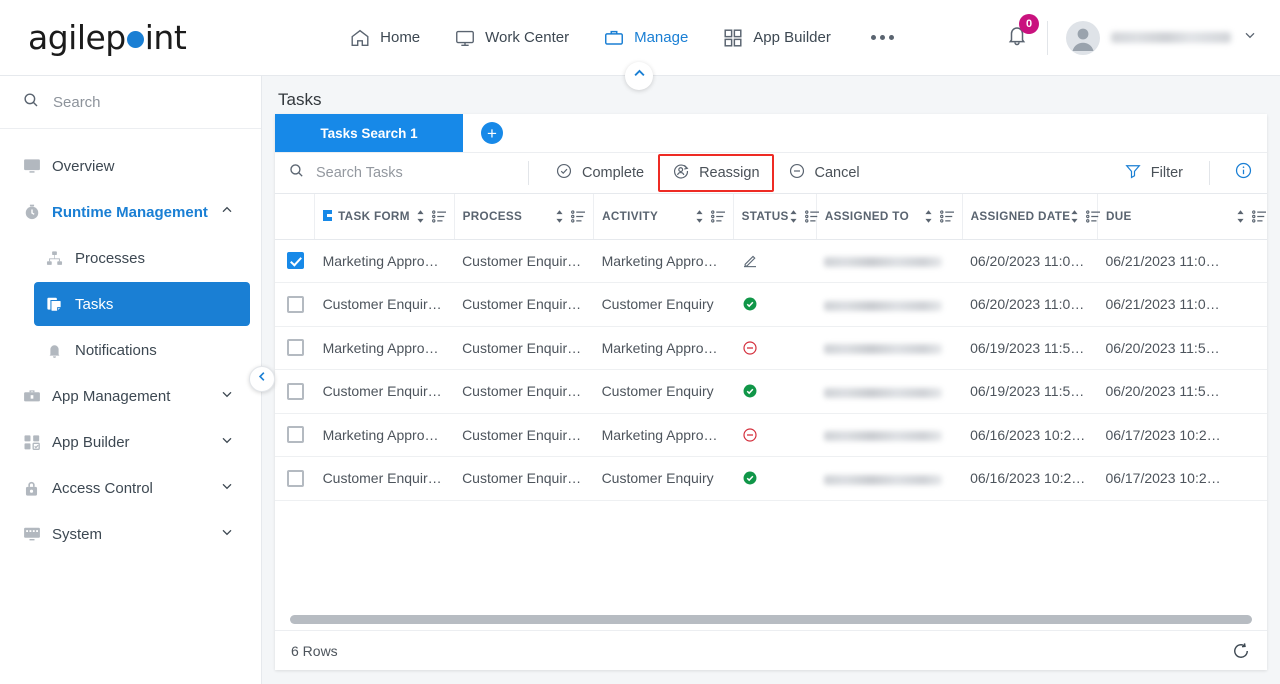  Describe the element at coordinates (295, 217) in the screenshot. I see `header-select-all` at that location.